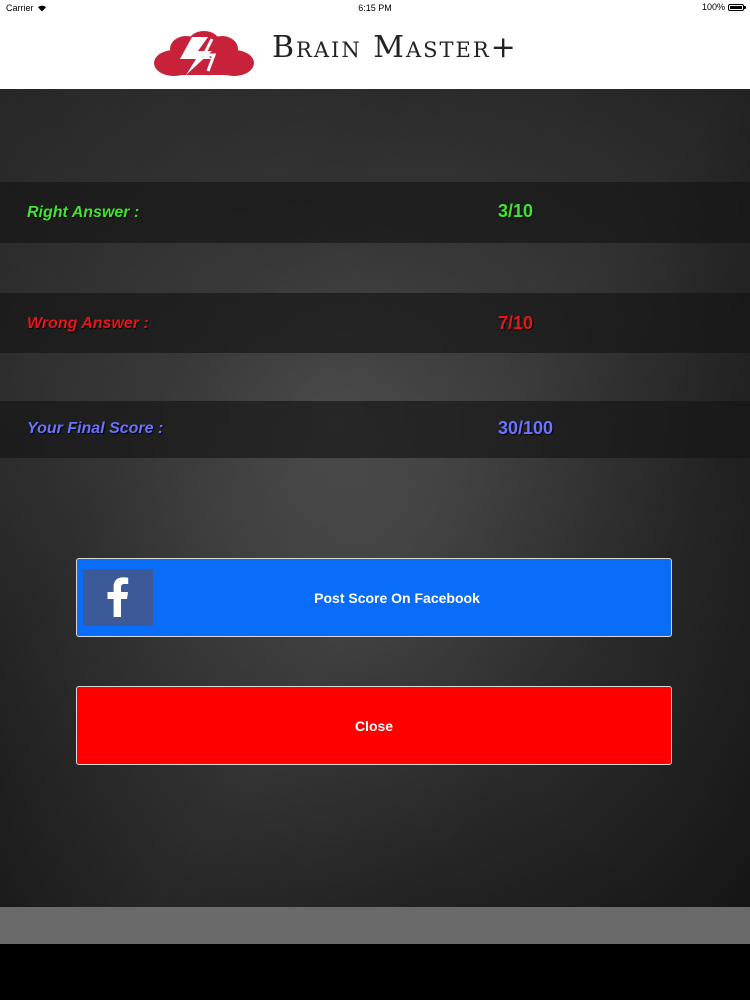 Image resolution: width=750 pixels, height=1000 pixels. I want to click on status-time: 6:15 PM, so click(375, 8).